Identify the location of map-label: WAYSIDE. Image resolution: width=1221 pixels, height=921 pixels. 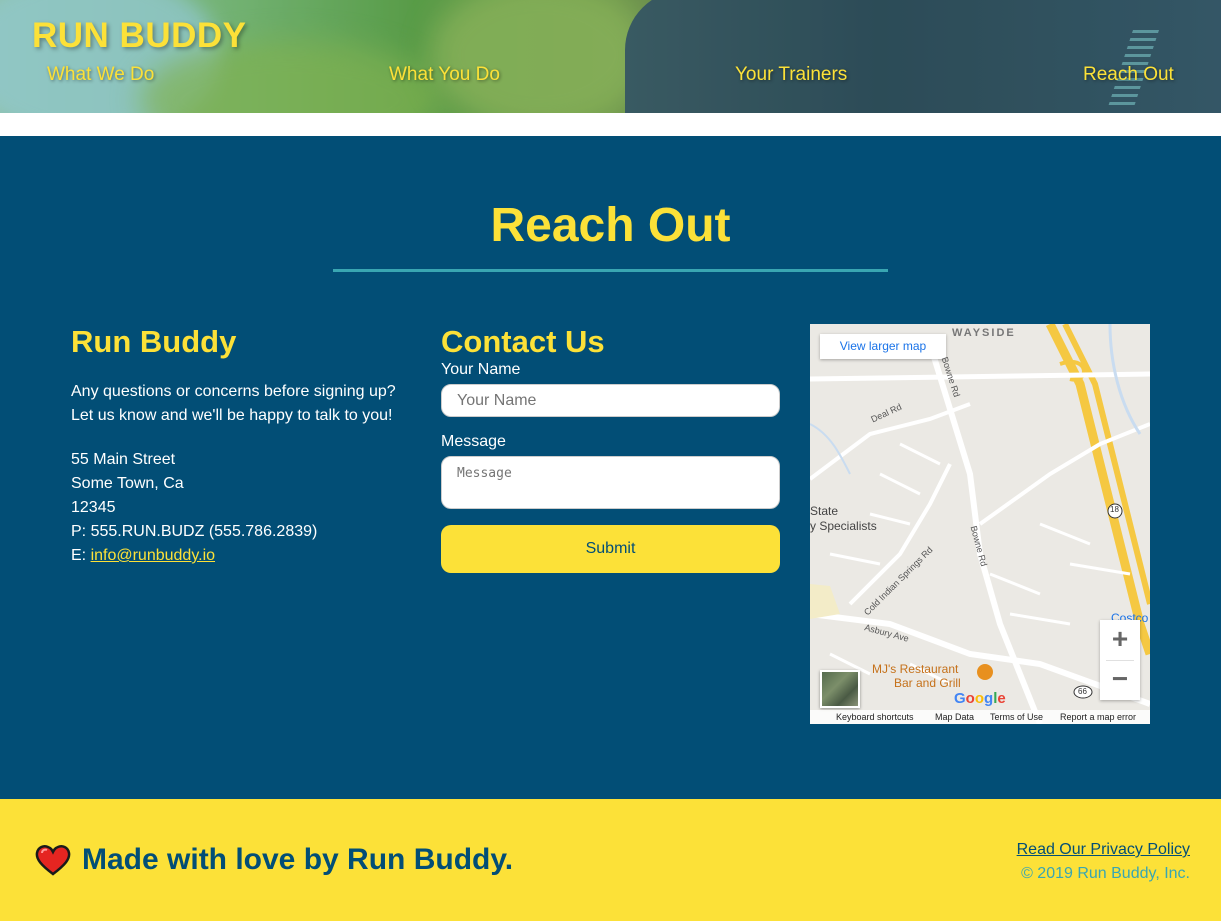
(984, 333).